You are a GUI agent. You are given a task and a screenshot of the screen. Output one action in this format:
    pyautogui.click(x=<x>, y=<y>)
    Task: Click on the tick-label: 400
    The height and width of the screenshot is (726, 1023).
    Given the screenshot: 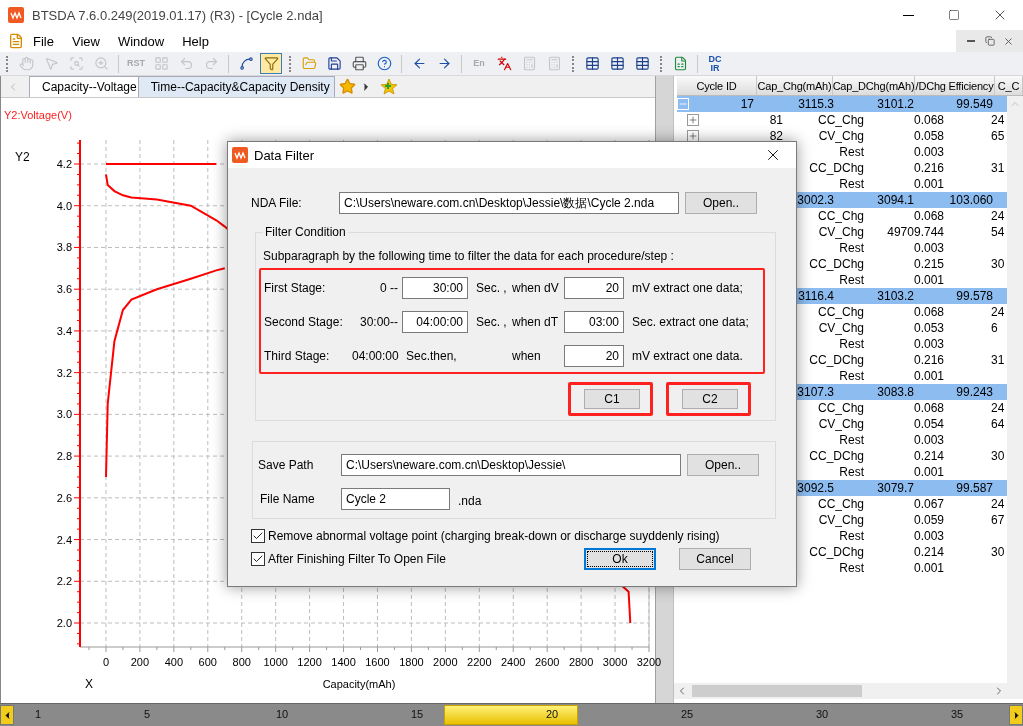 What is the action you would take?
    pyautogui.click(x=173, y=662)
    